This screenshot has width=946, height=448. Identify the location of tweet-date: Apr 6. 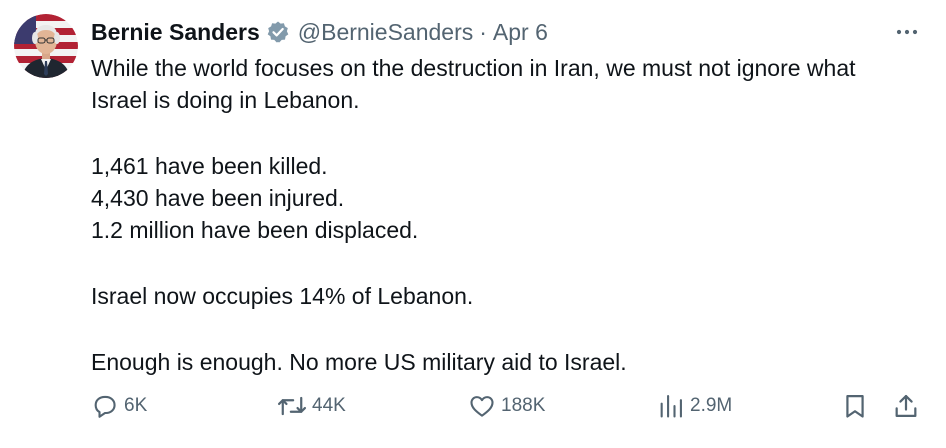
(520, 32).